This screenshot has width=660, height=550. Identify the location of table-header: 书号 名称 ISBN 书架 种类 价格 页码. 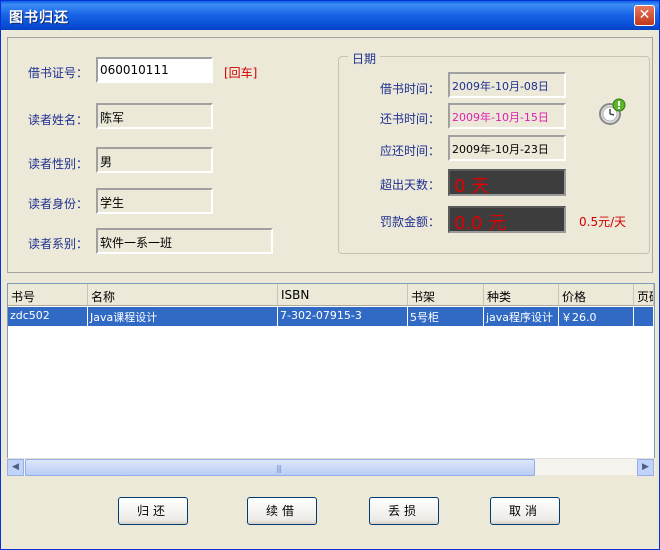
(331, 295).